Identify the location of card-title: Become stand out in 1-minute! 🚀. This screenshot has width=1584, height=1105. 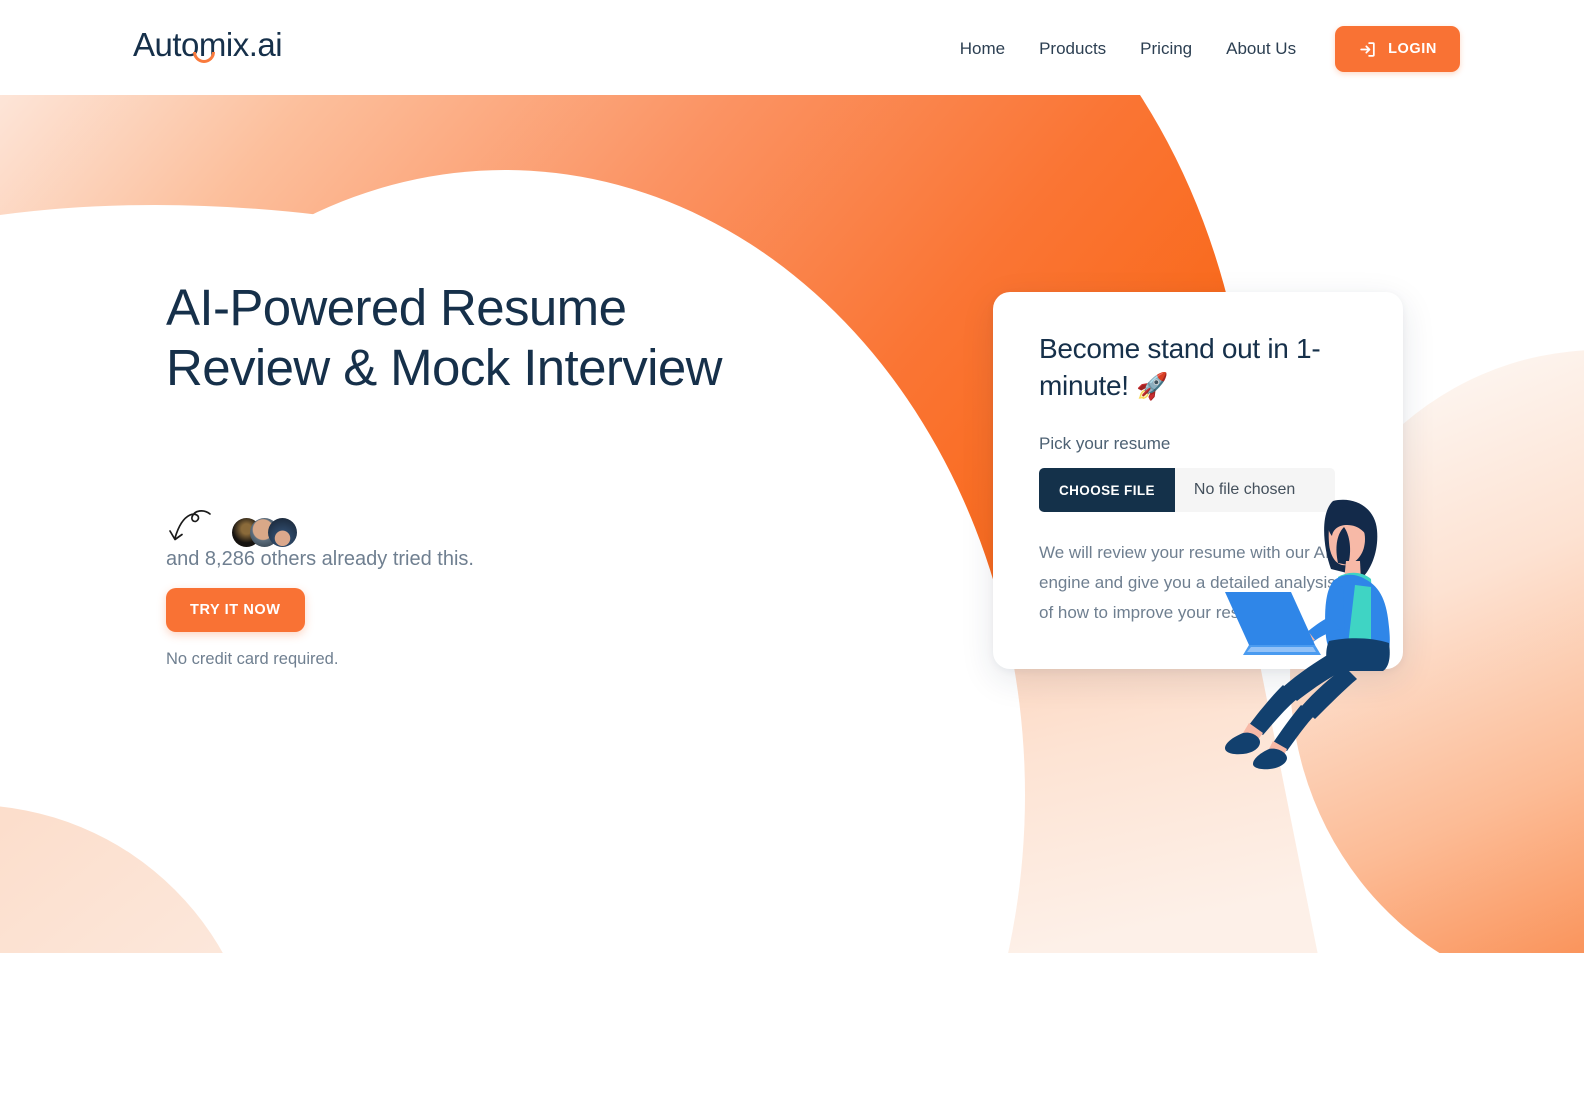
(1200, 367).